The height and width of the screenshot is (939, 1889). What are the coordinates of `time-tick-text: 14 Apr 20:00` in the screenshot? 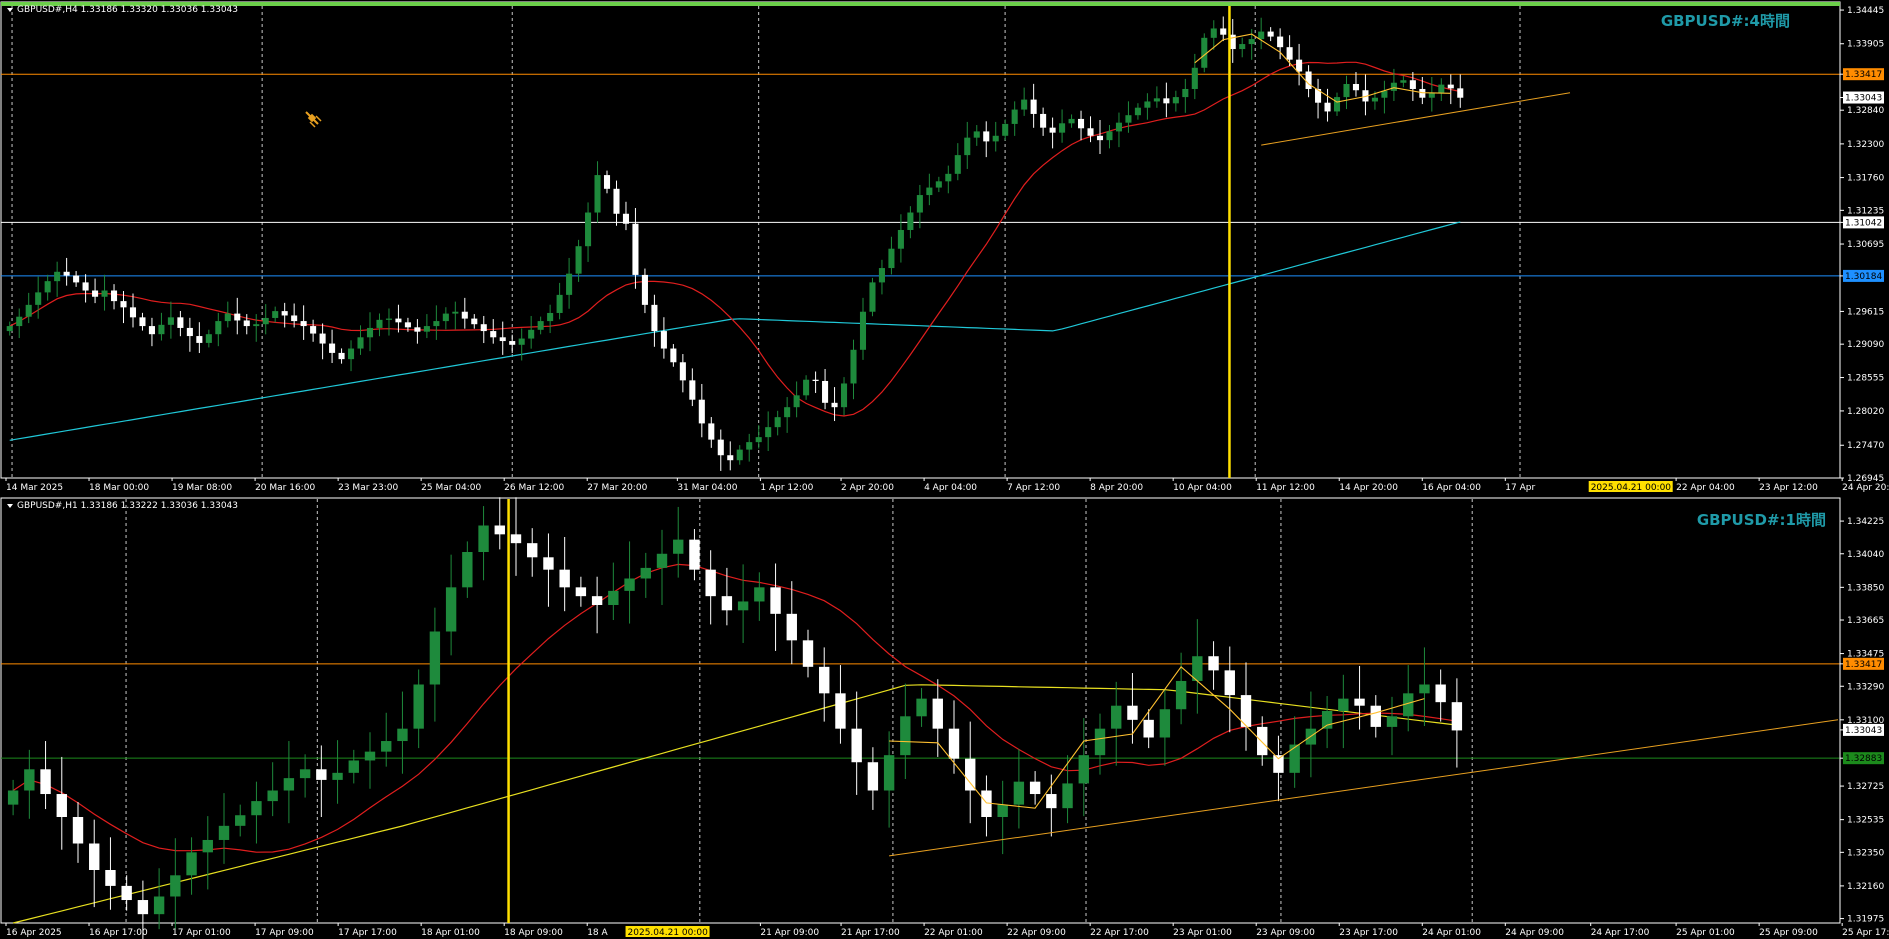 It's located at (1368, 488).